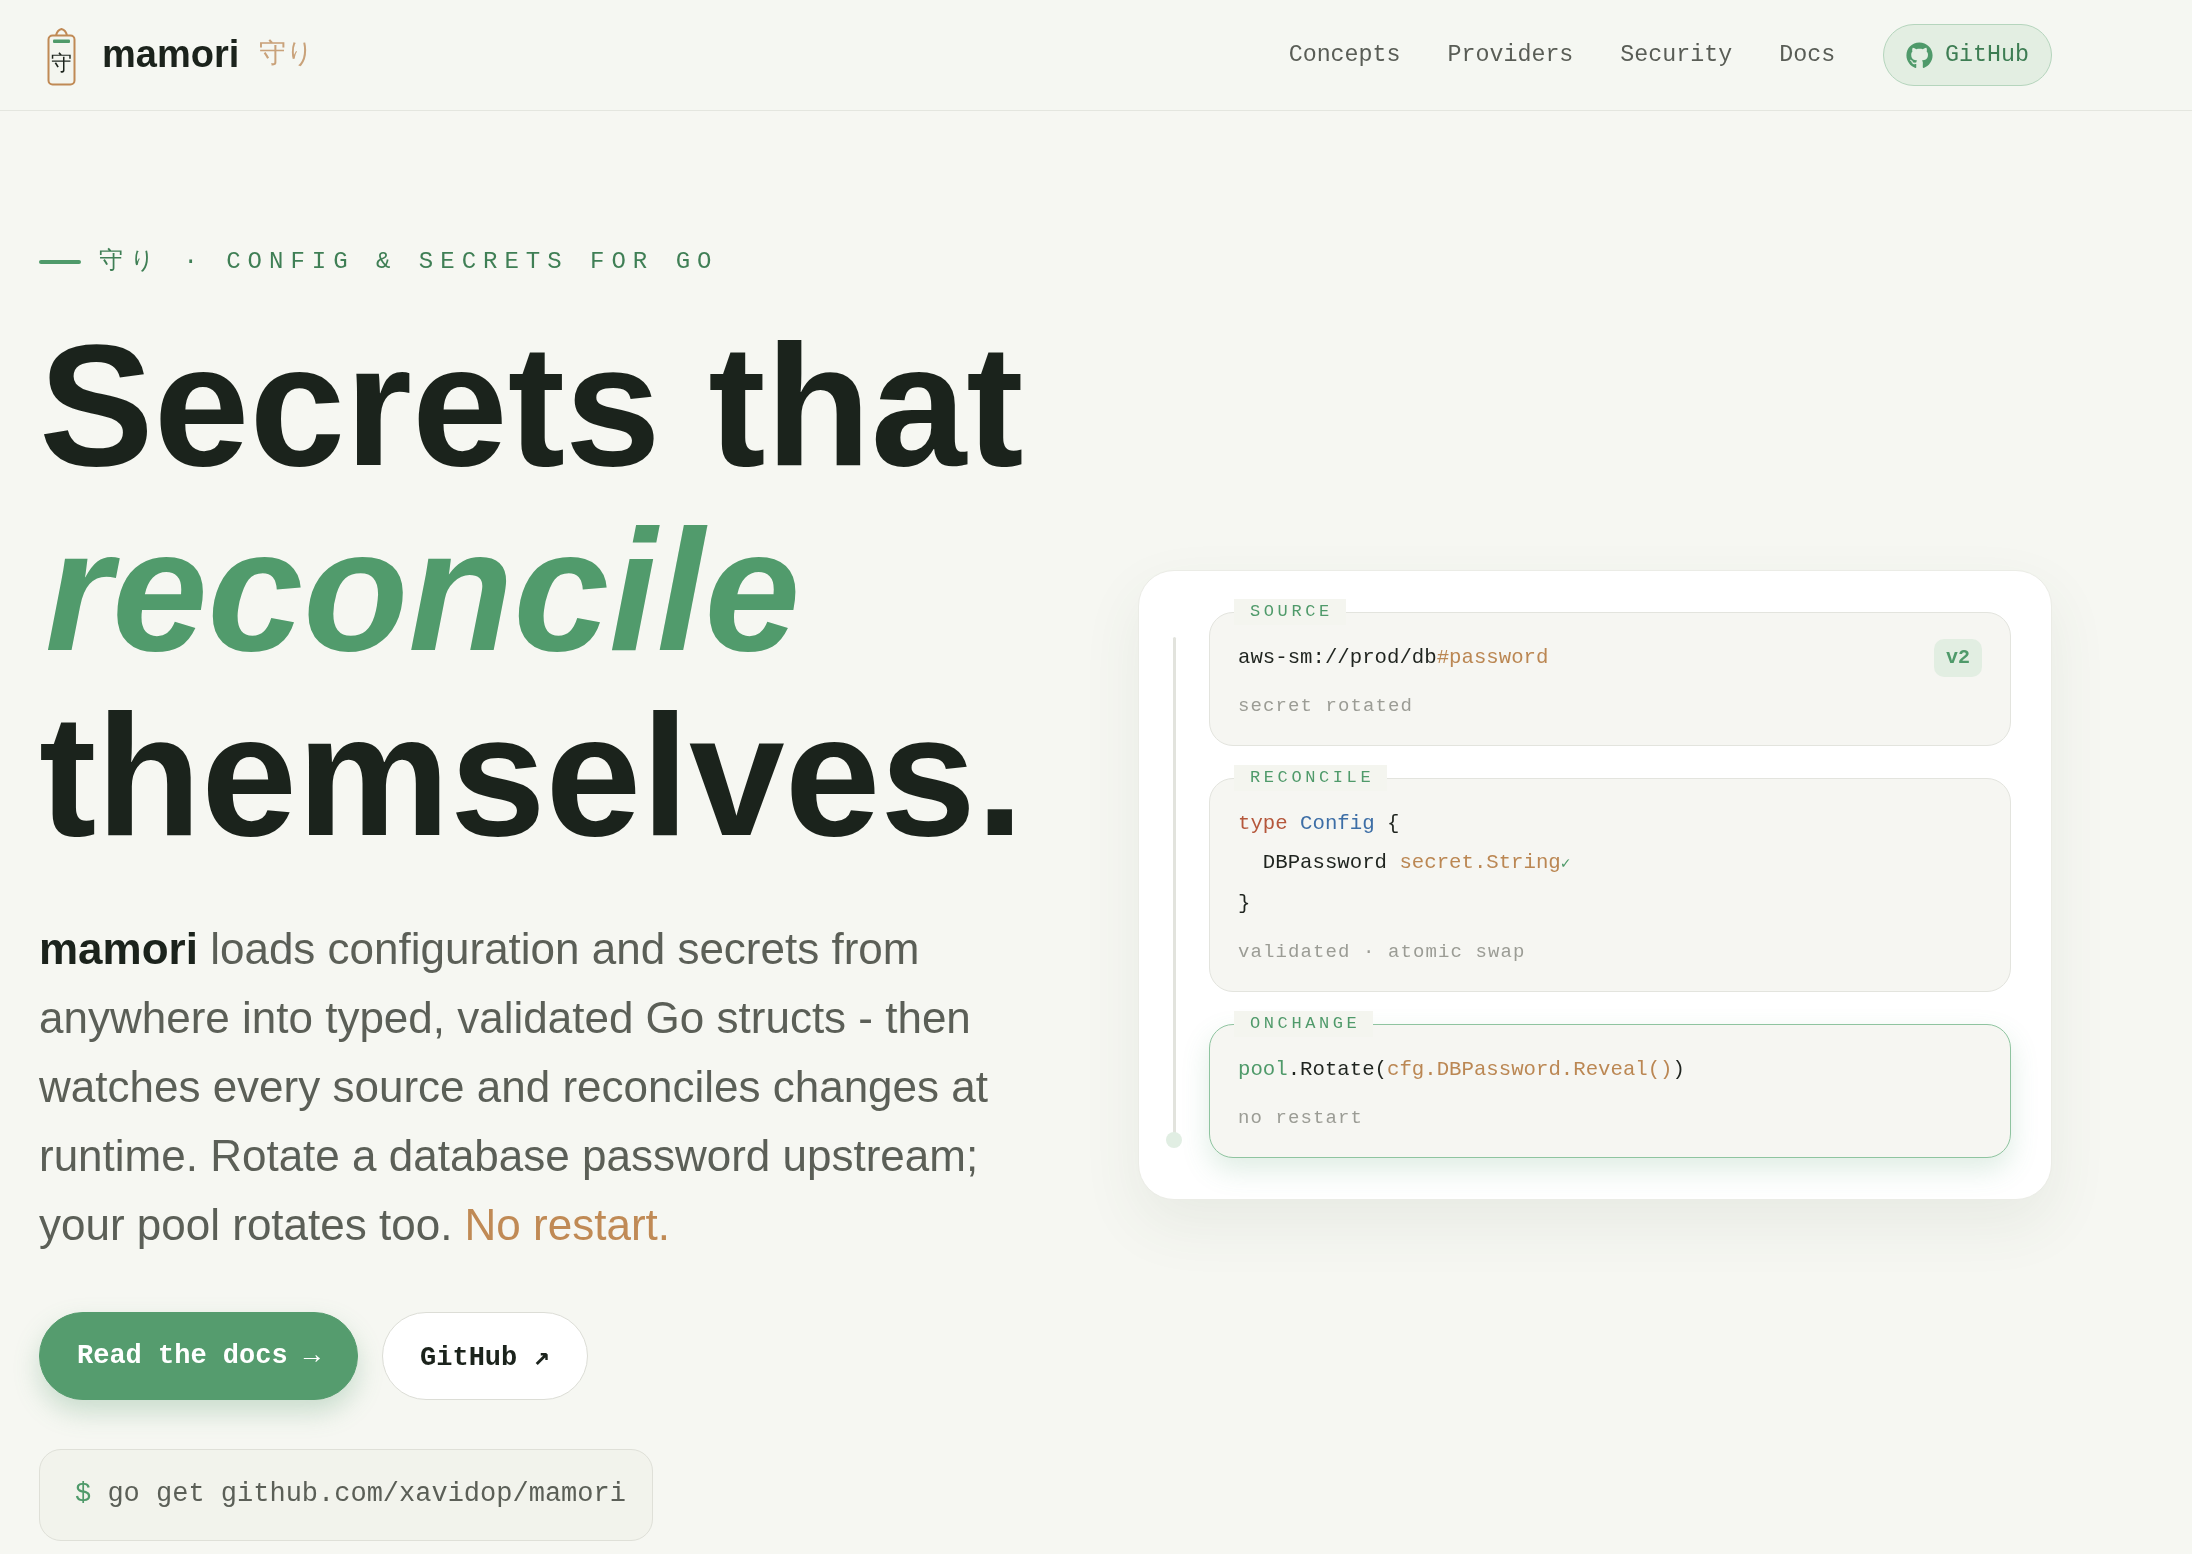  I want to click on nav-link: Docs, so click(1807, 55).